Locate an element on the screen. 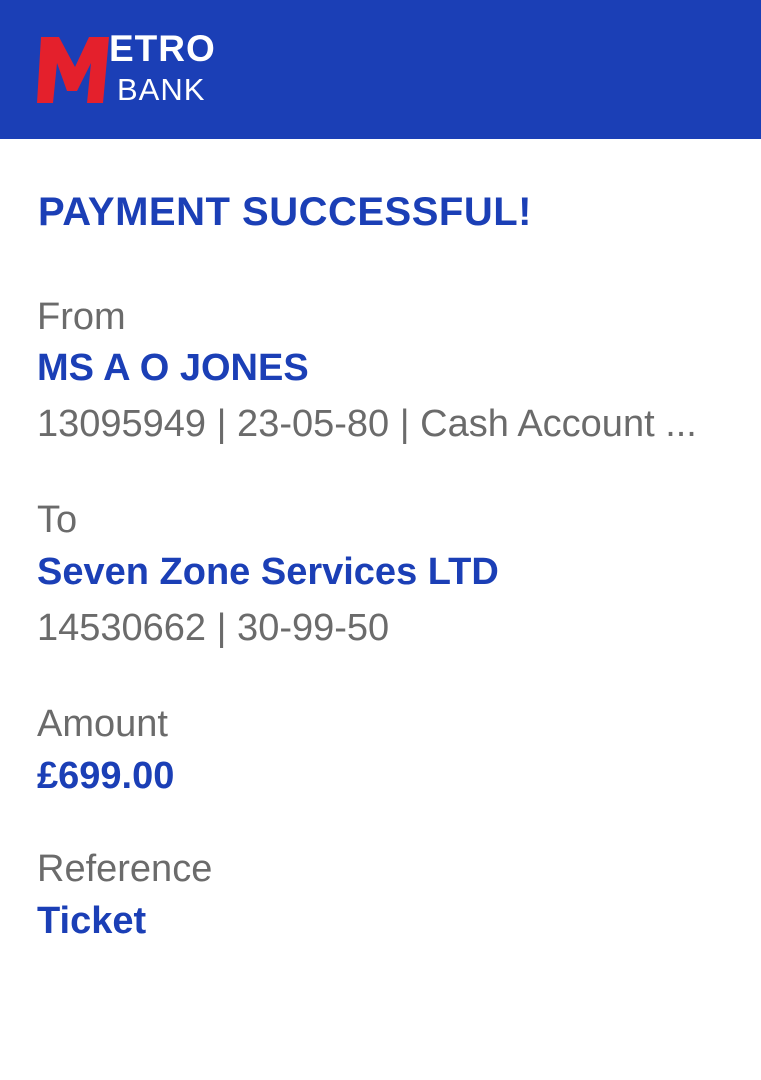 The height and width of the screenshot is (1080, 761). metro-bank-logo: ETRO BANK is located at coordinates (132, 68).